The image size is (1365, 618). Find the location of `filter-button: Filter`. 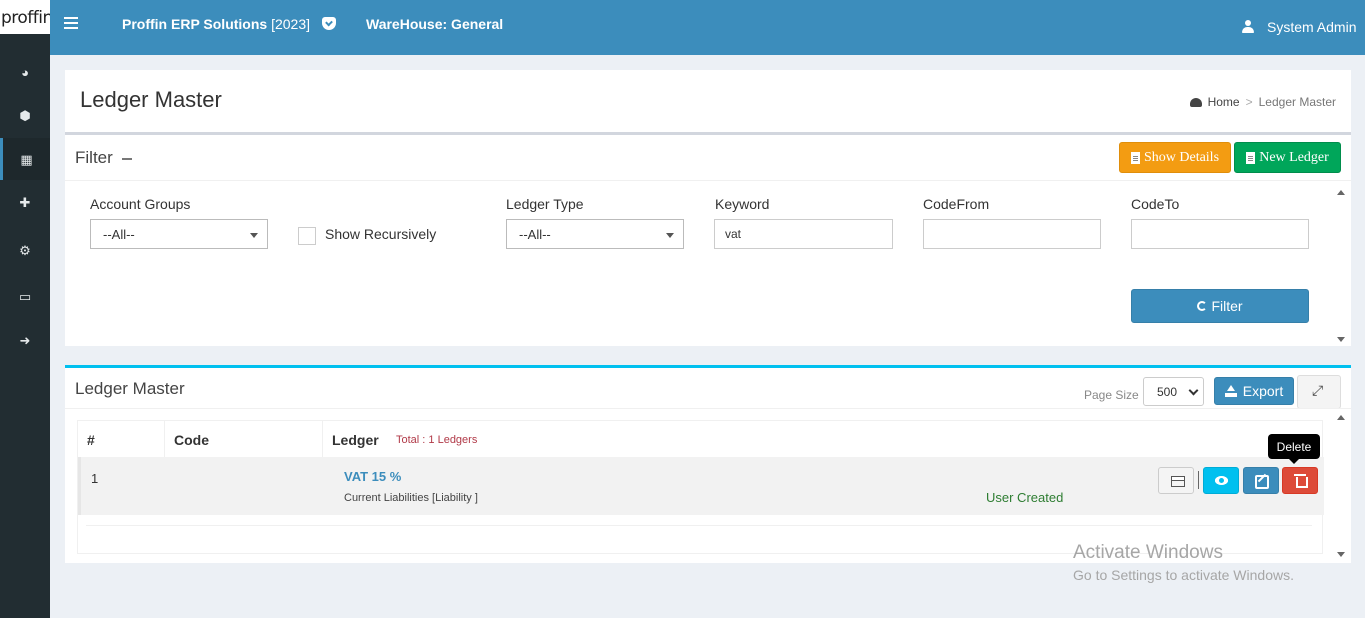

filter-button: Filter is located at coordinates (1220, 306).